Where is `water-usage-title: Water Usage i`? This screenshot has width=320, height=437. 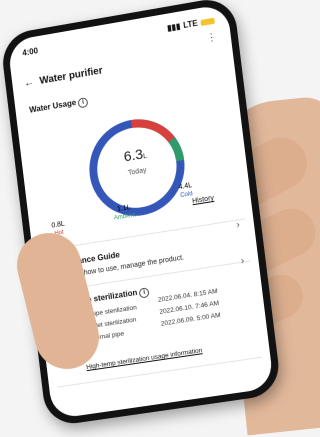
water-usage-title: Water Usage i is located at coordinates (59, 106).